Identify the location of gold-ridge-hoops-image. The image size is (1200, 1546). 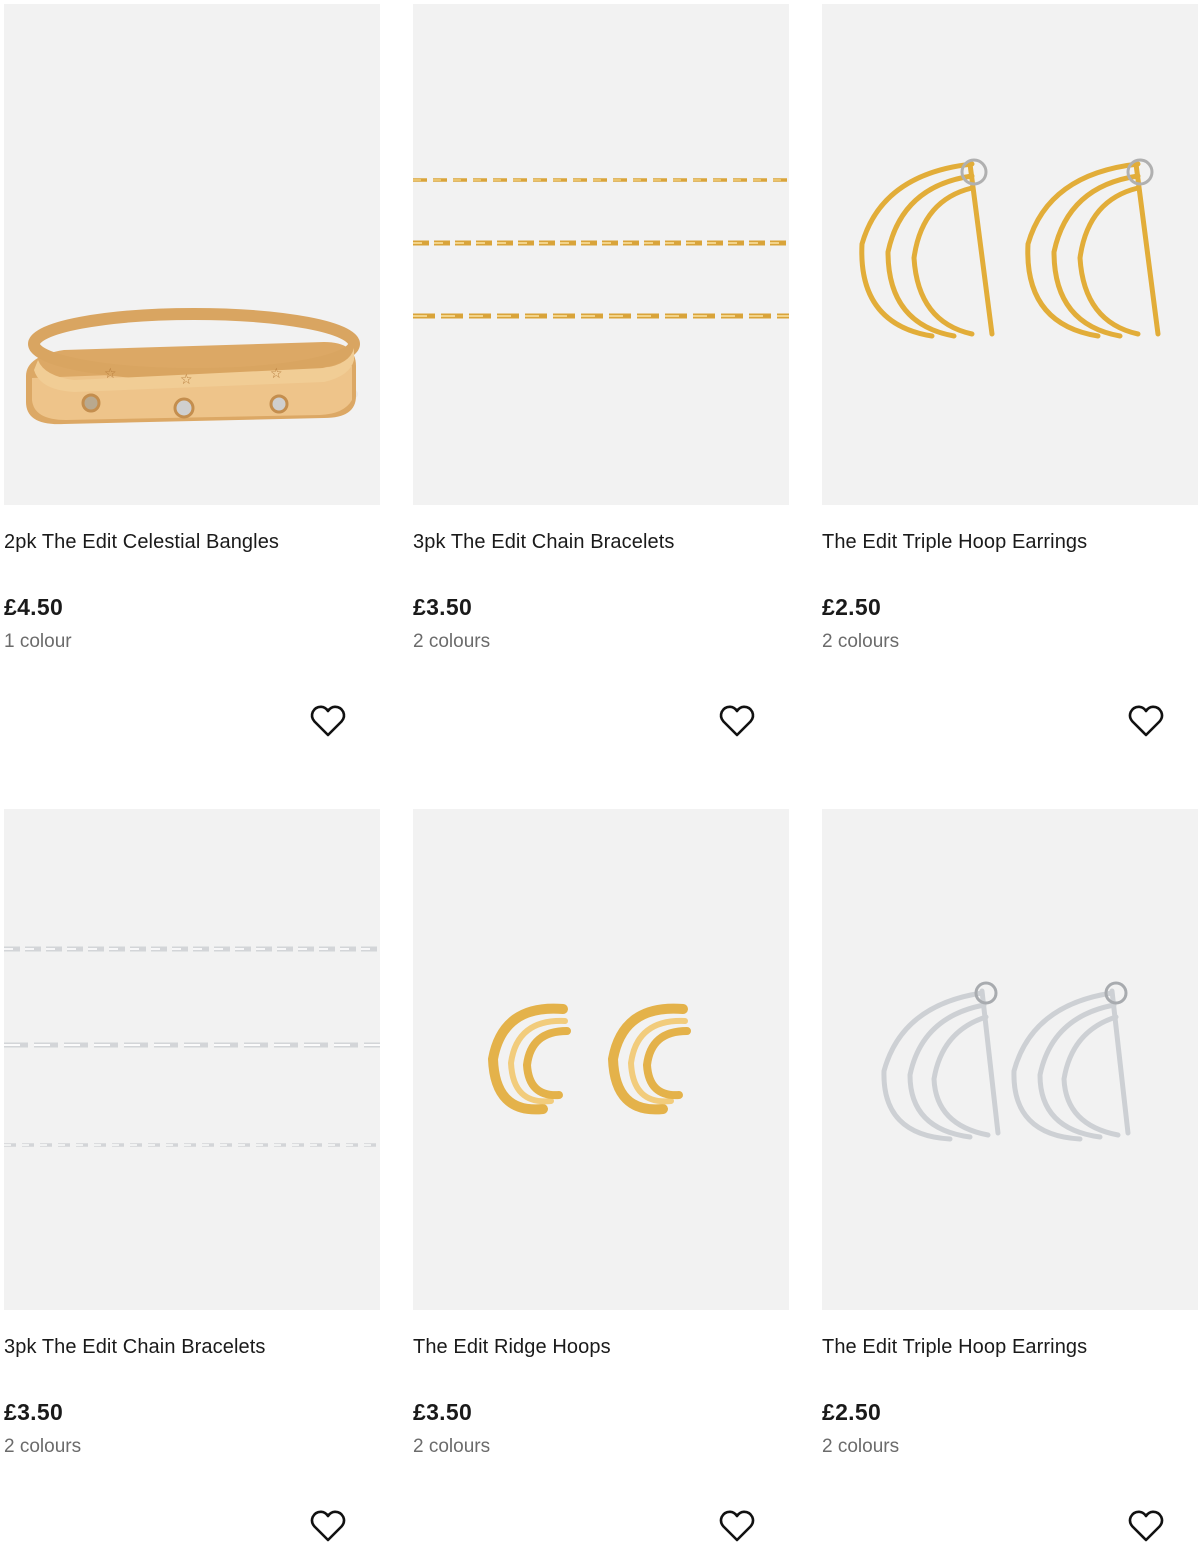
(601, 1059).